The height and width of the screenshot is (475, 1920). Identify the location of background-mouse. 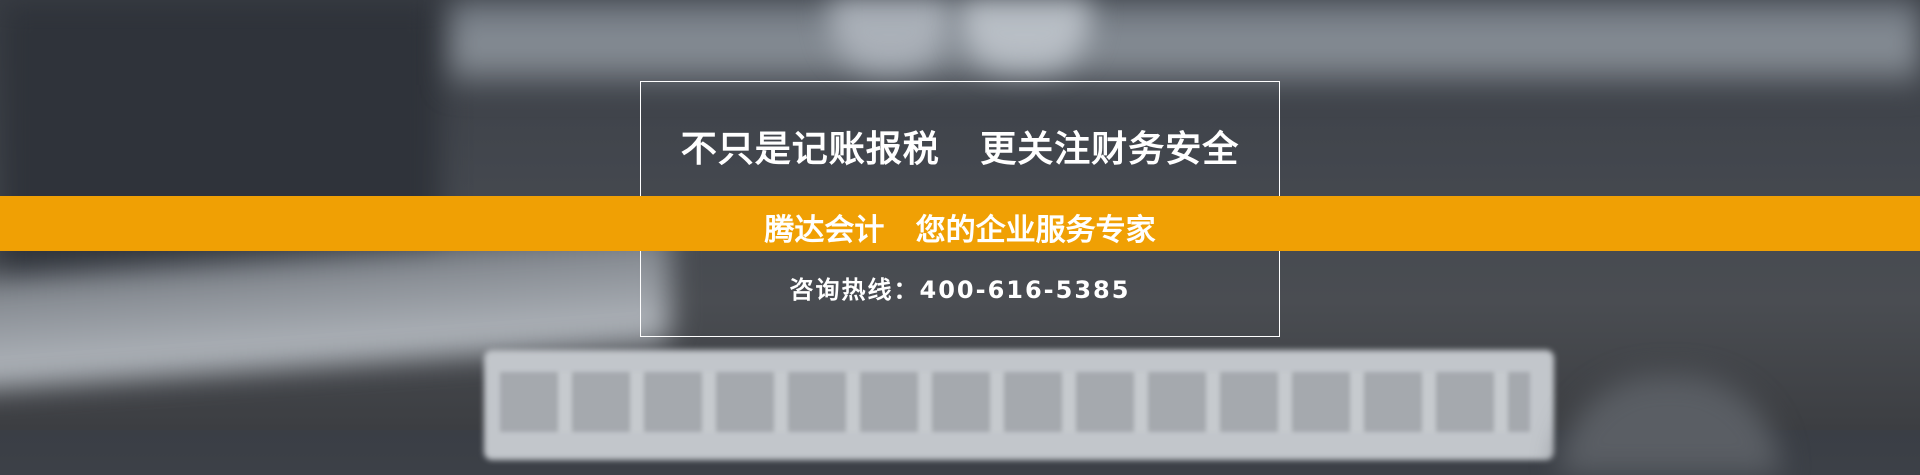
(1670, 425).